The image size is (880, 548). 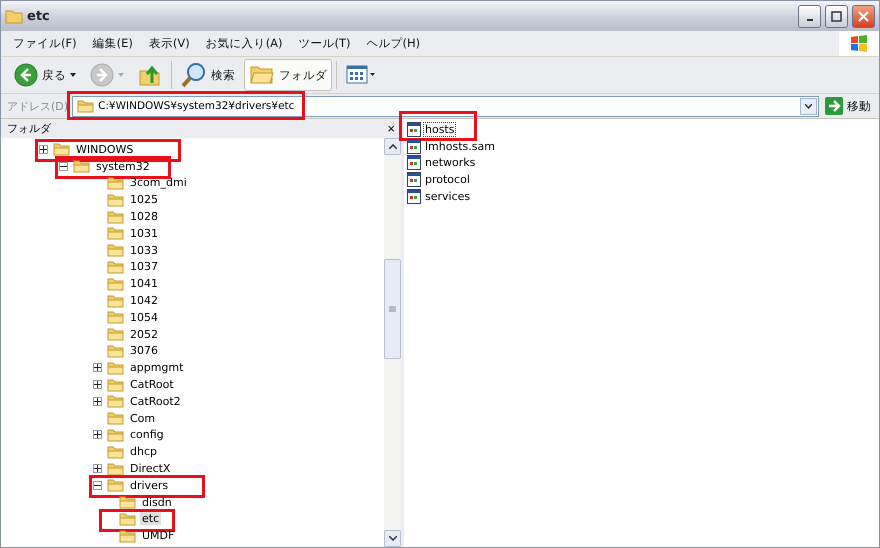 What do you see at coordinates (143, 451) in the screenshot?
I see `folder-name: dhcp` at bounding box center [143, 451].